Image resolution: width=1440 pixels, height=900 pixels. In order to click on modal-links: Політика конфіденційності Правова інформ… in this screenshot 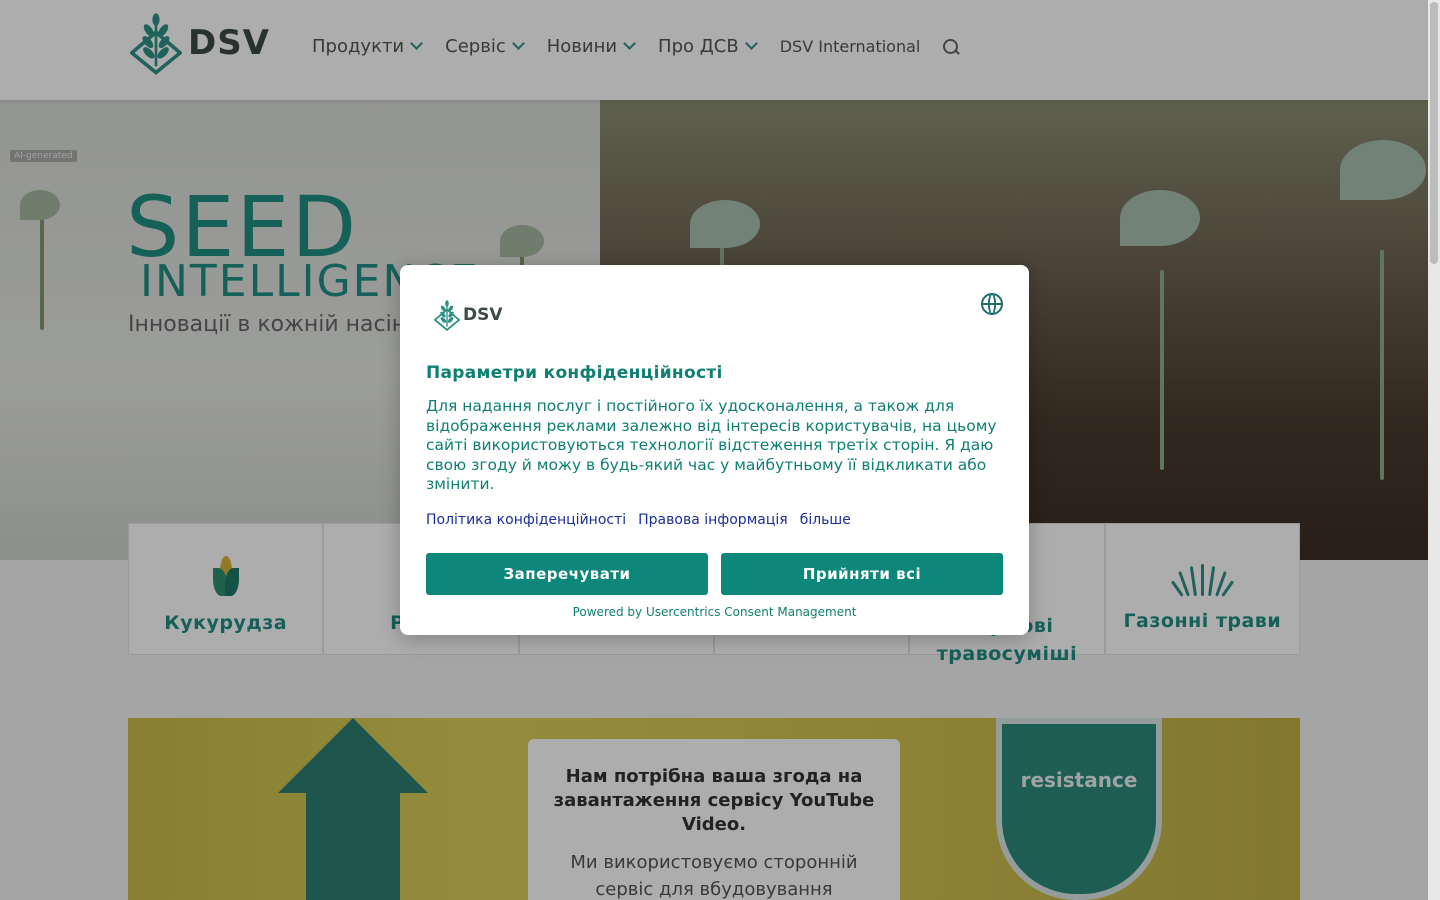, I will do `click(644, 520)`.